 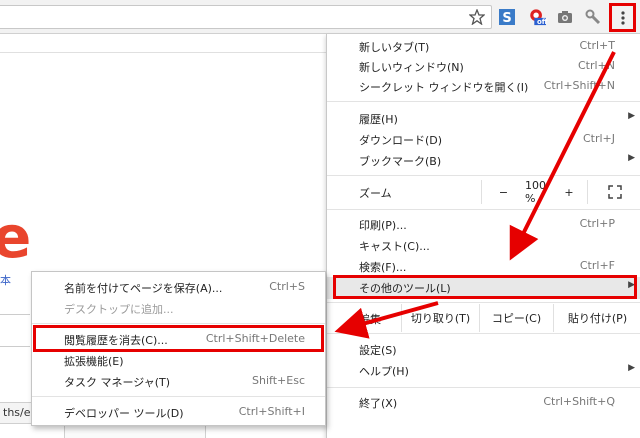 I want to click on arrow-to-clear-history, so click(x=386, y=320).